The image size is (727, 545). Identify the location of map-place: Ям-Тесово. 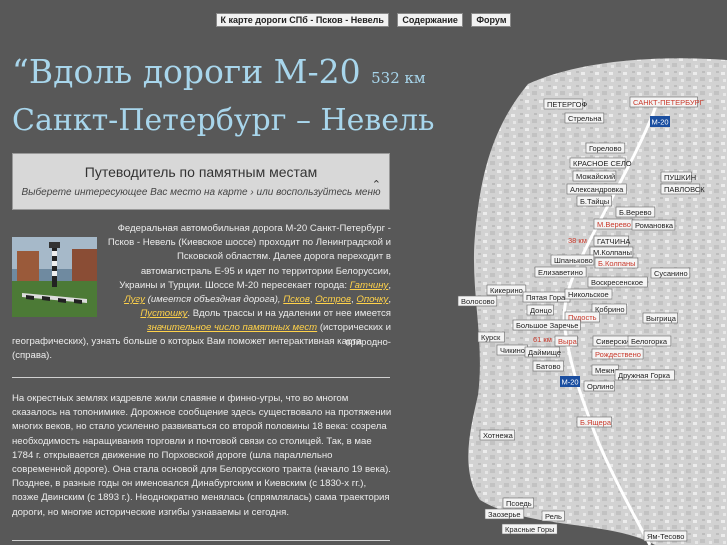
(665, 536).